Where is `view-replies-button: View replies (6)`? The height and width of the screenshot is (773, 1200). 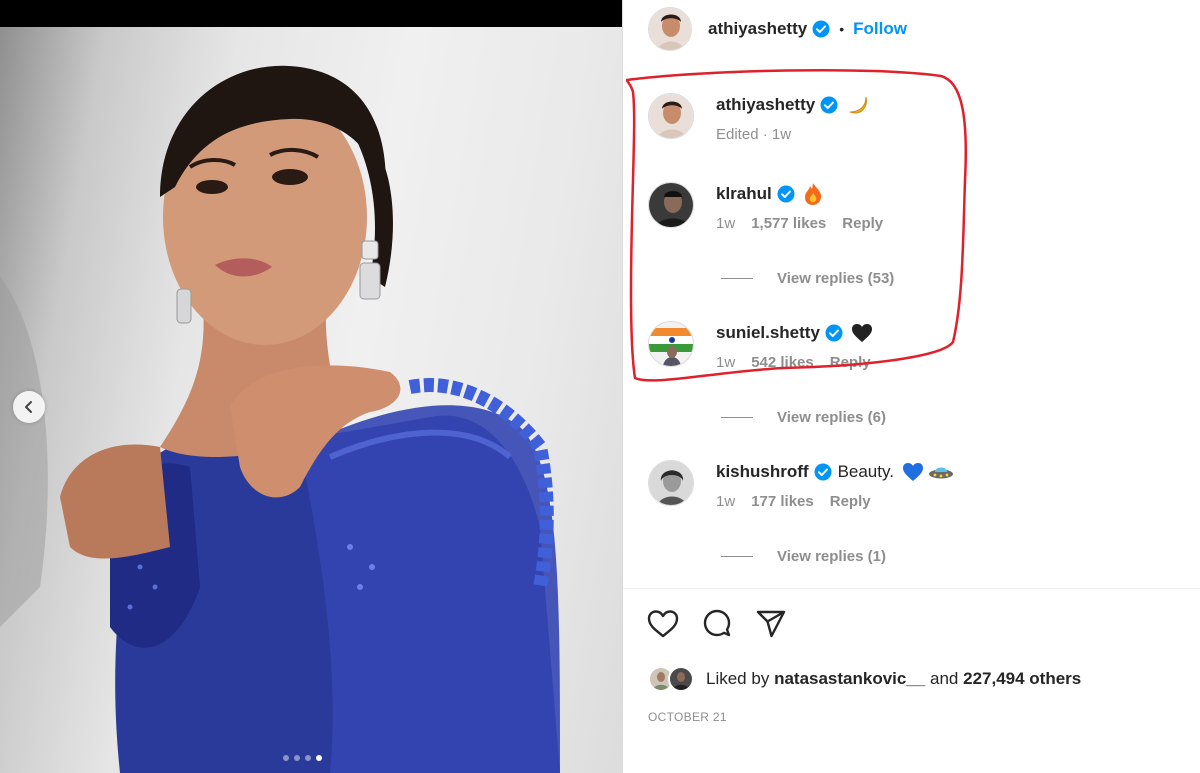 view-replies-button: View replies (6) is located at coordinates (803, 417).